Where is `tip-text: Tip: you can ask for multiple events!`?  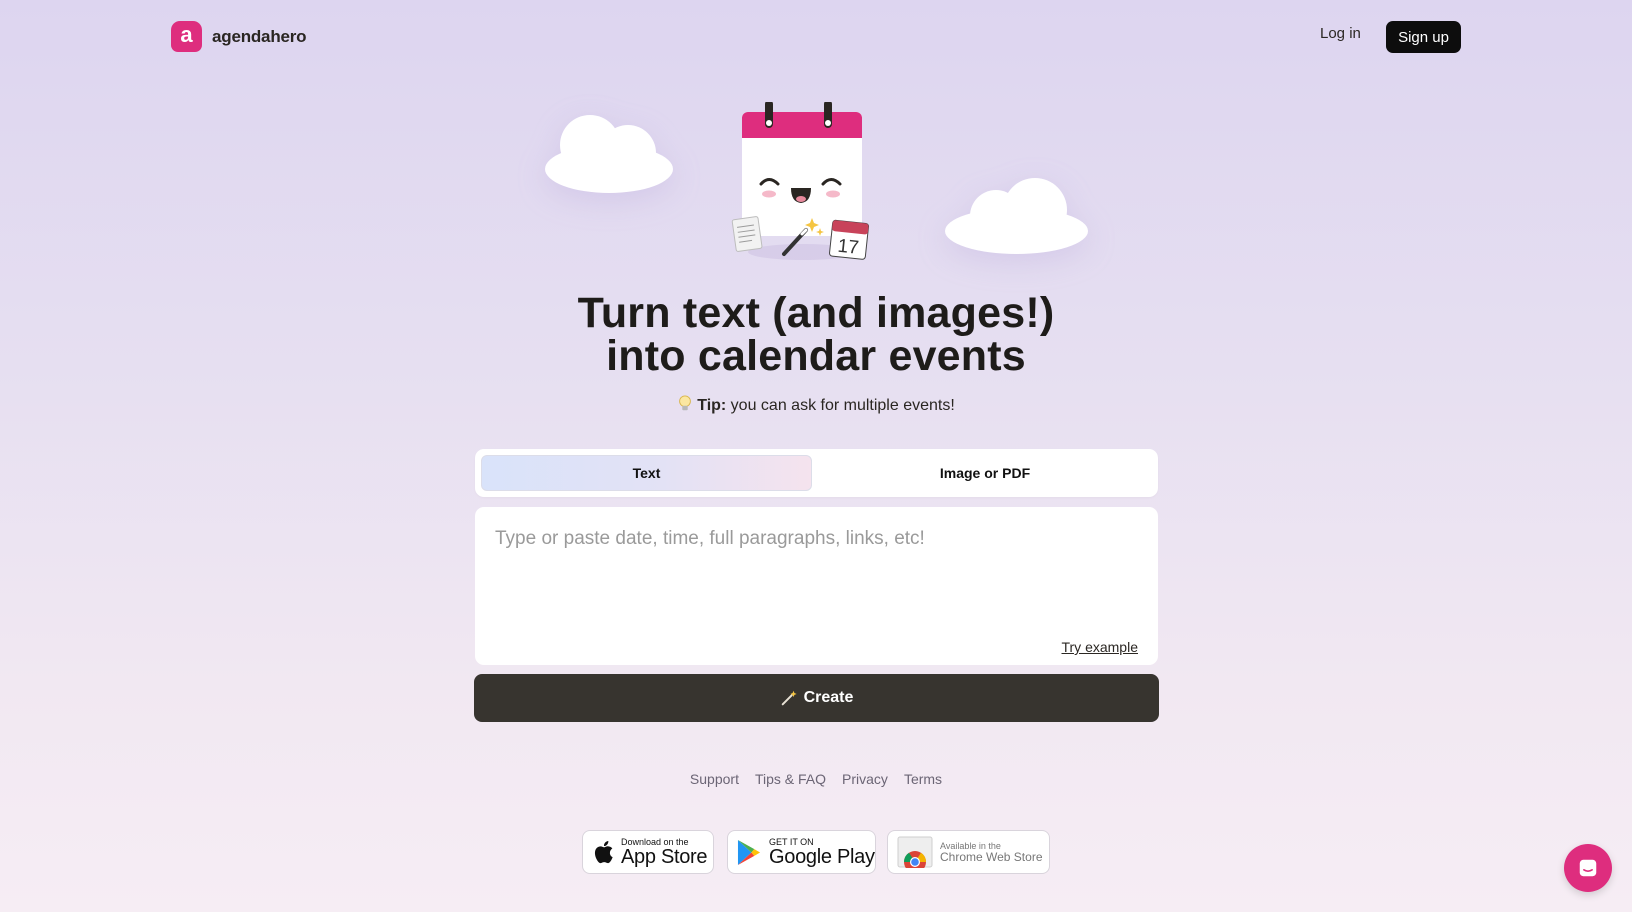
tip-text: Tip: you can ask for multiple events! is located at coordinates (816, 405).